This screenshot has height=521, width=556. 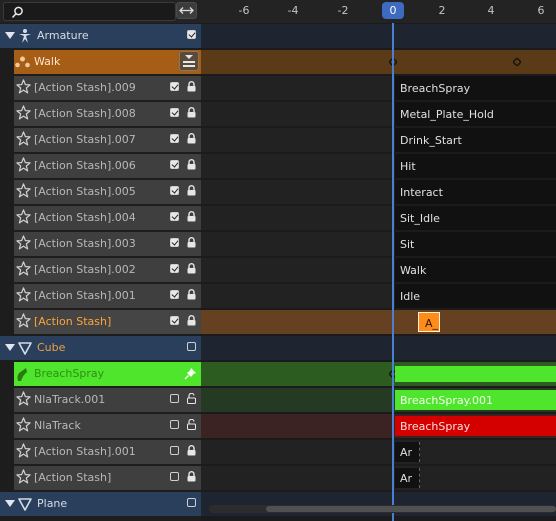 I want to click on scrollbar-thumb, so click(x=411, y=509).